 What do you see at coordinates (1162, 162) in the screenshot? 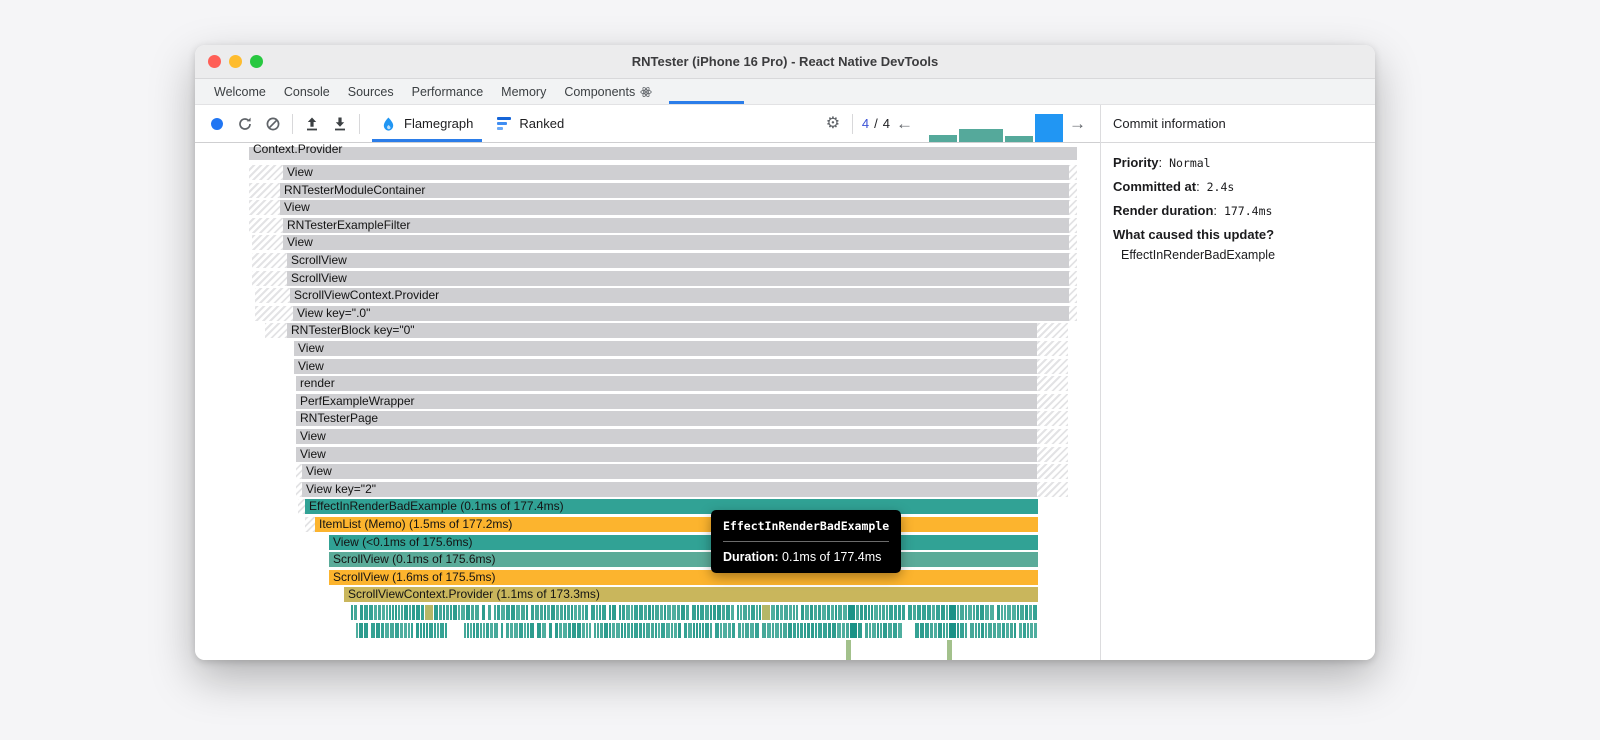
I see `commit-field: Priority: Normal` at bounding box center [1162, 162].